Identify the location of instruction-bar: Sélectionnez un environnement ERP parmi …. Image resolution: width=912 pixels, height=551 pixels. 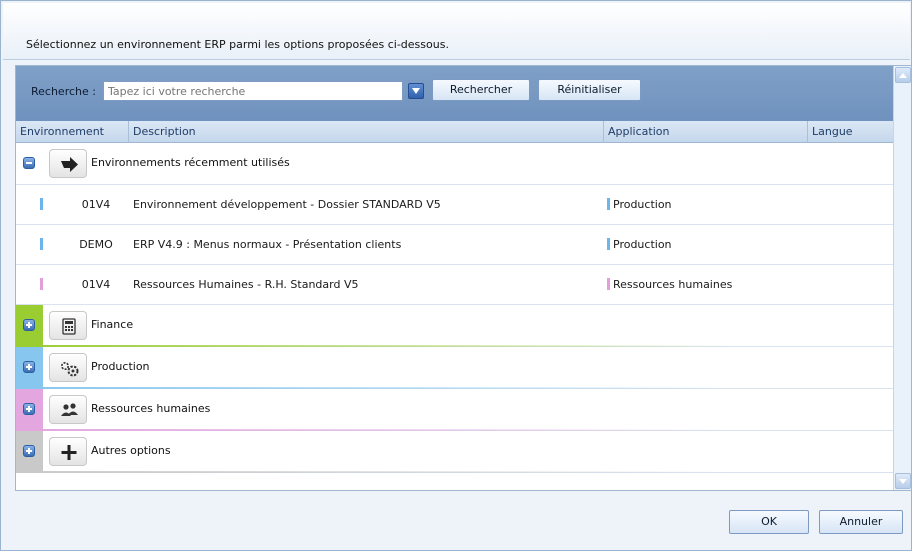
(456, 31).